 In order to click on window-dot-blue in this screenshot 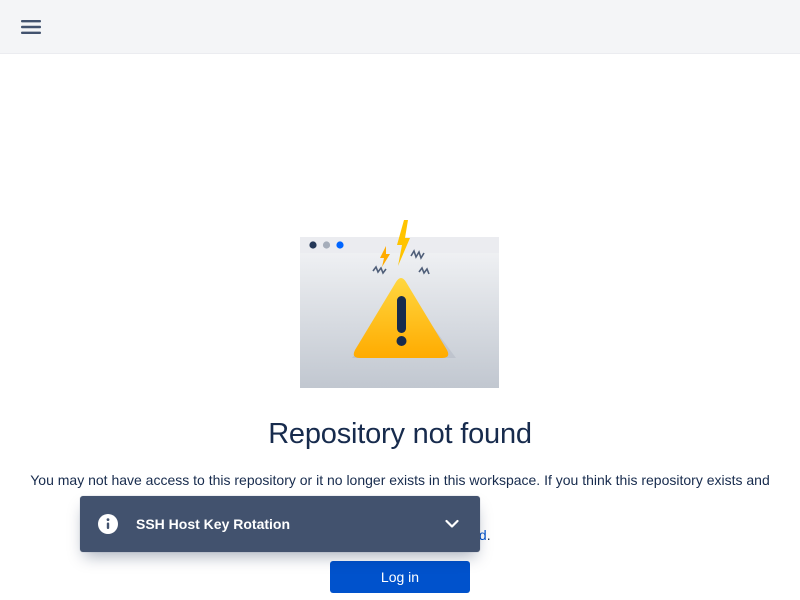, I will do `click(340, 245)`.